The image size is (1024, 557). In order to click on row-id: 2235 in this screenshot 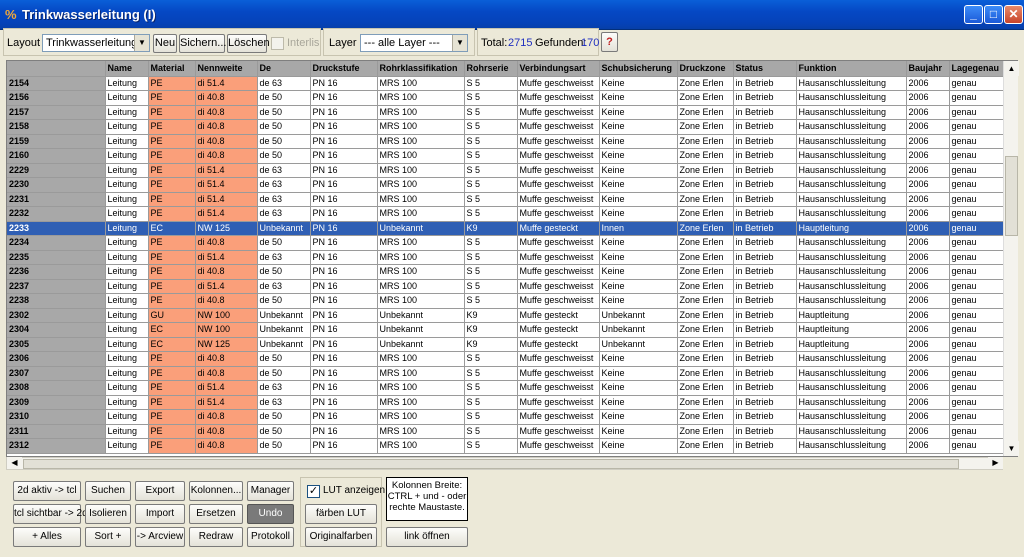, I will do `click(56, 257)`.